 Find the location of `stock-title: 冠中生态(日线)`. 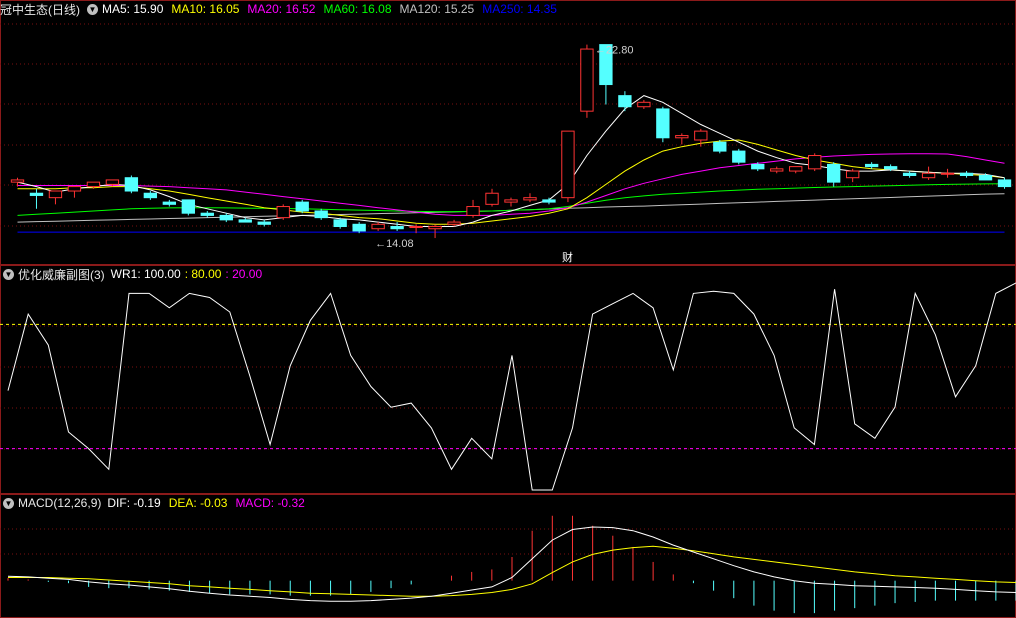

stock-title: 冠中生态(日线) is located at coordinates (40, 9).